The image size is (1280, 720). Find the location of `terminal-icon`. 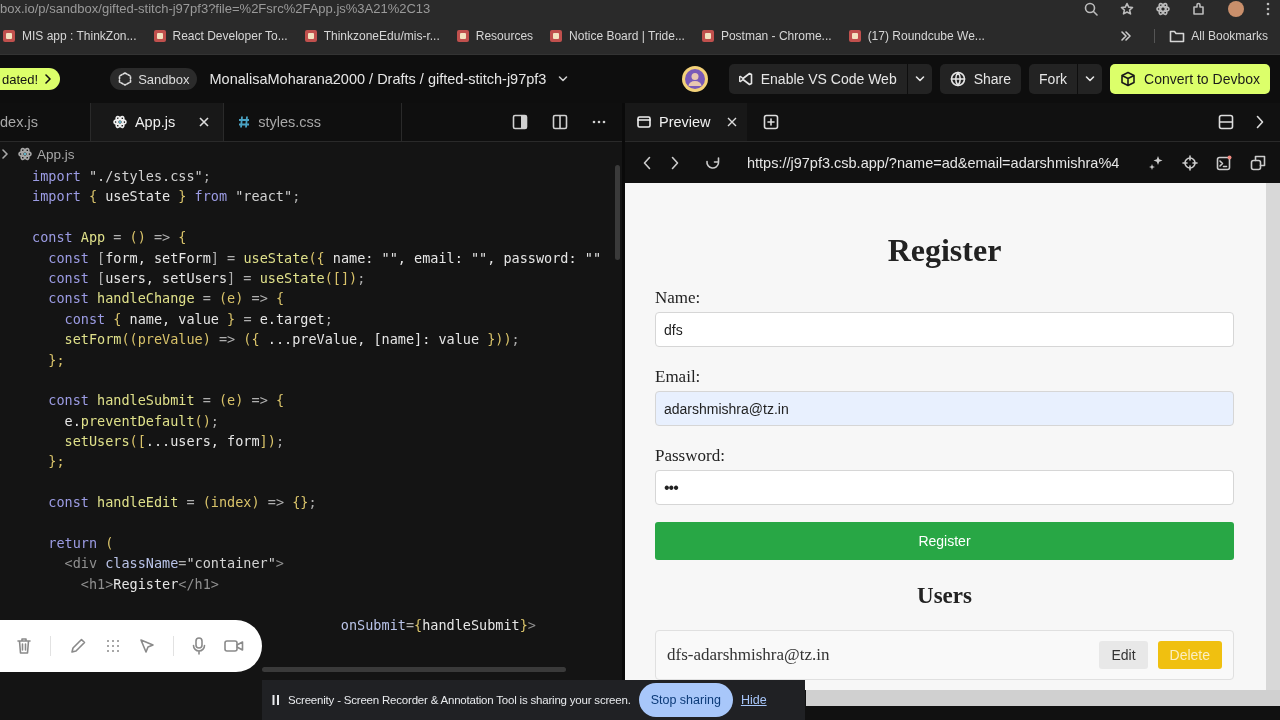

terminal-icon is located at coordinates (1224, 162).